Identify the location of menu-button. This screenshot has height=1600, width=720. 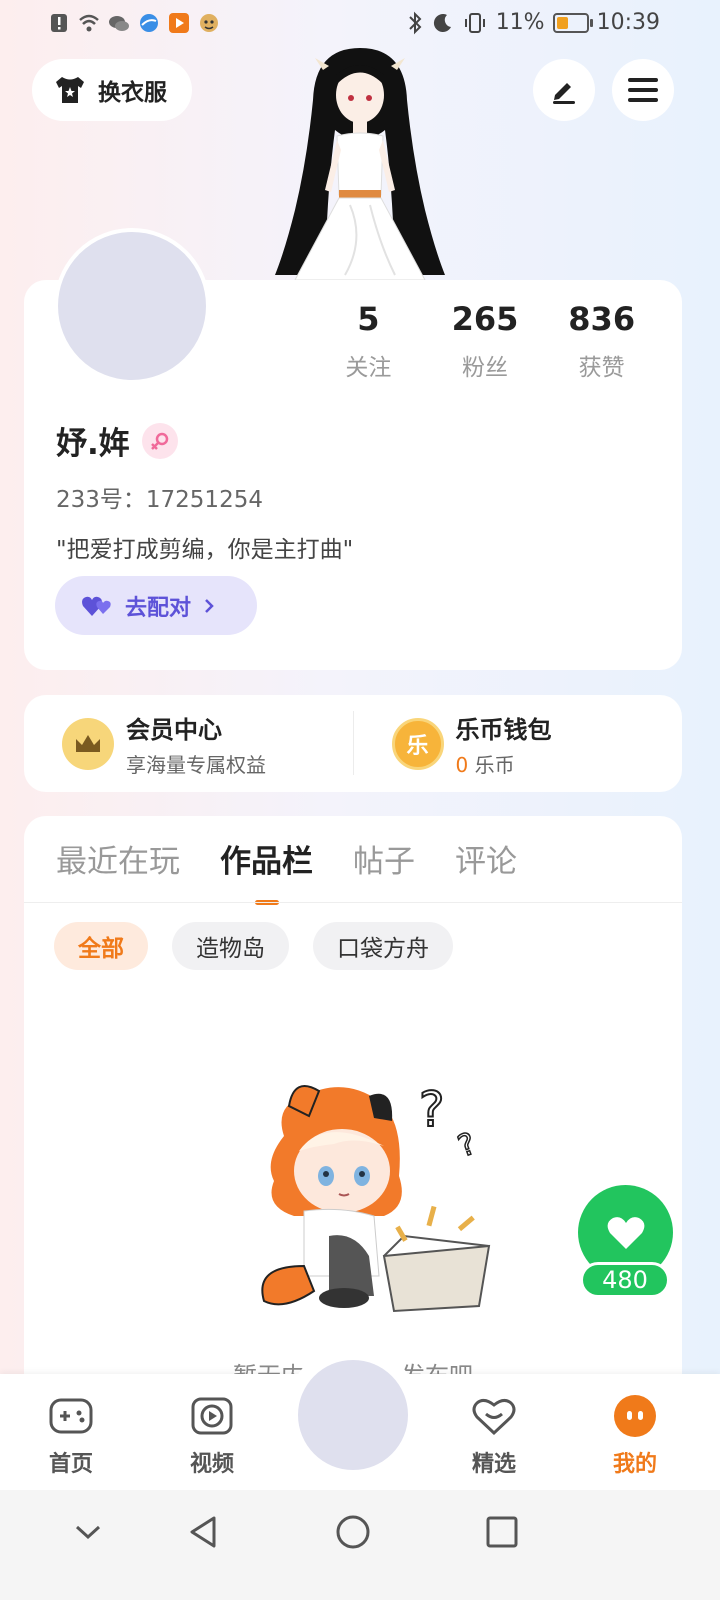
(643, 90).